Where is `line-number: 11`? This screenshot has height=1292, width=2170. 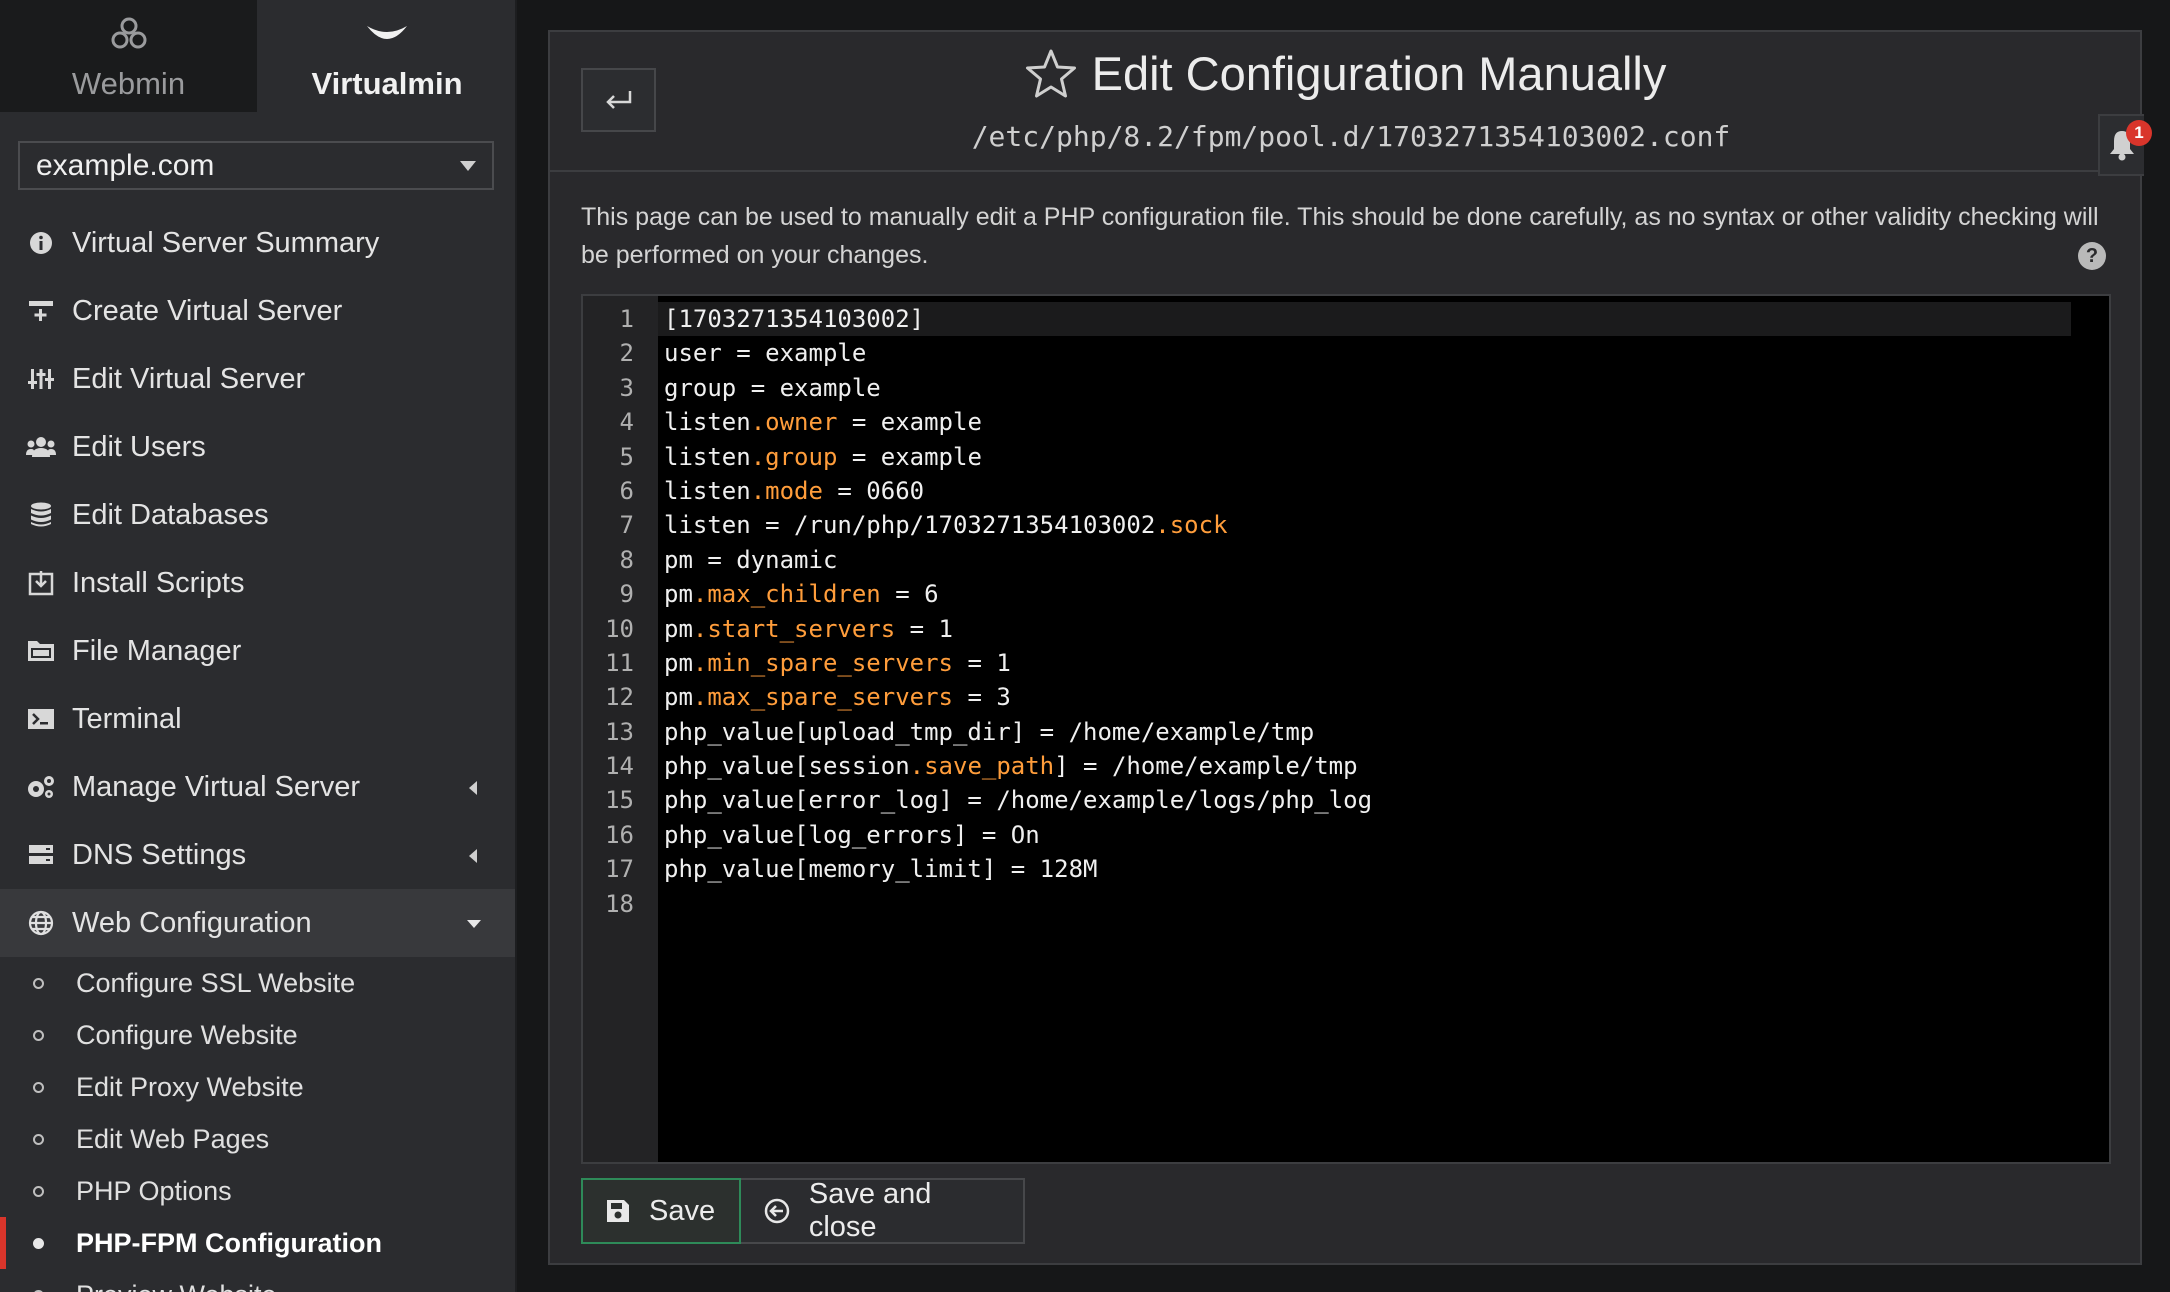
line-number: 11 is located at coordinates (619, 662).